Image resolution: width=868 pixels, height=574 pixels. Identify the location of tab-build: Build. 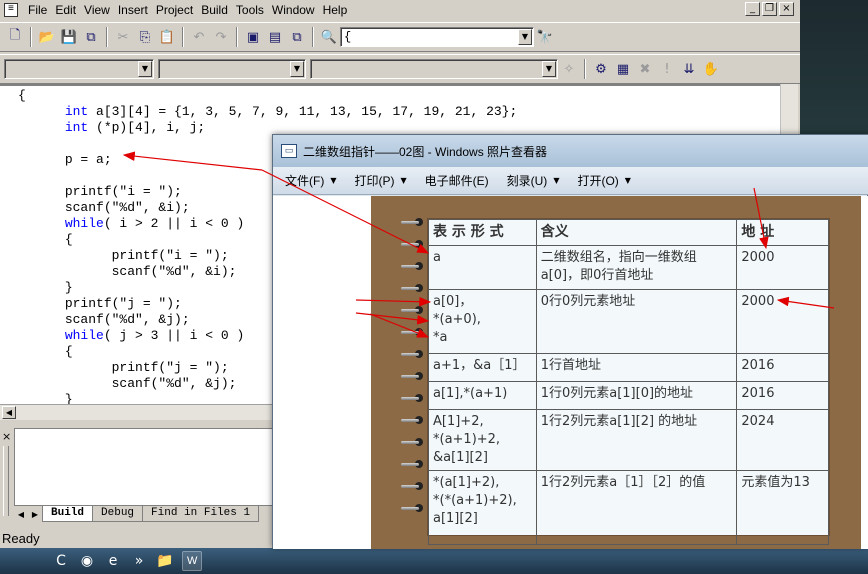
(68, 514).